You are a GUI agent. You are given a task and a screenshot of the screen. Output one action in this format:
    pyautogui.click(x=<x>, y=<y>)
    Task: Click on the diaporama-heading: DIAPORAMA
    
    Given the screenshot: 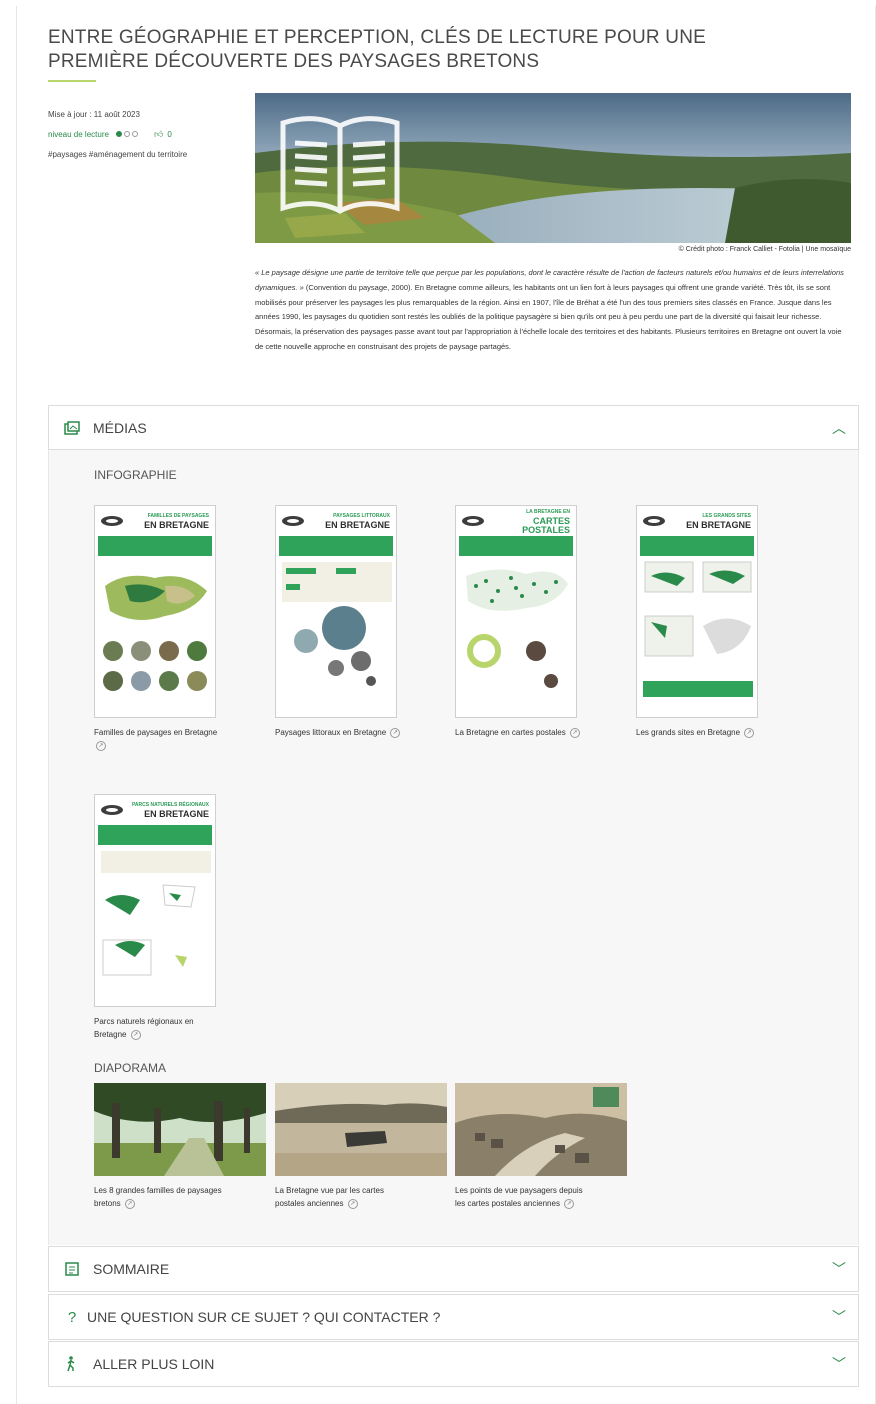 What is the action you would take?
    pyautogui.click(x=130, y=1068)
    